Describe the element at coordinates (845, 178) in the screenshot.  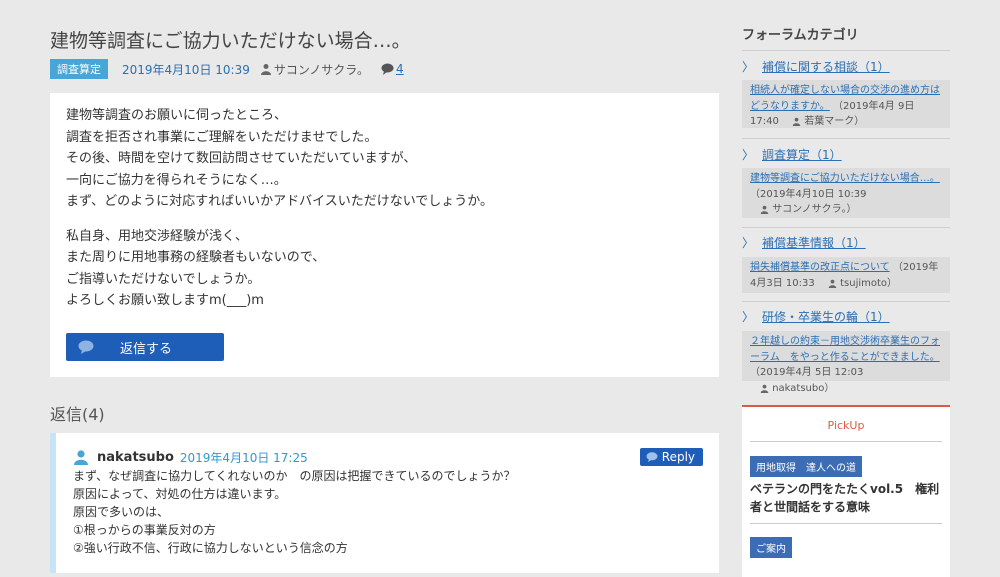
I see `latest-post-link: 建物等調査にご協力いただけない場合…。` at that location.